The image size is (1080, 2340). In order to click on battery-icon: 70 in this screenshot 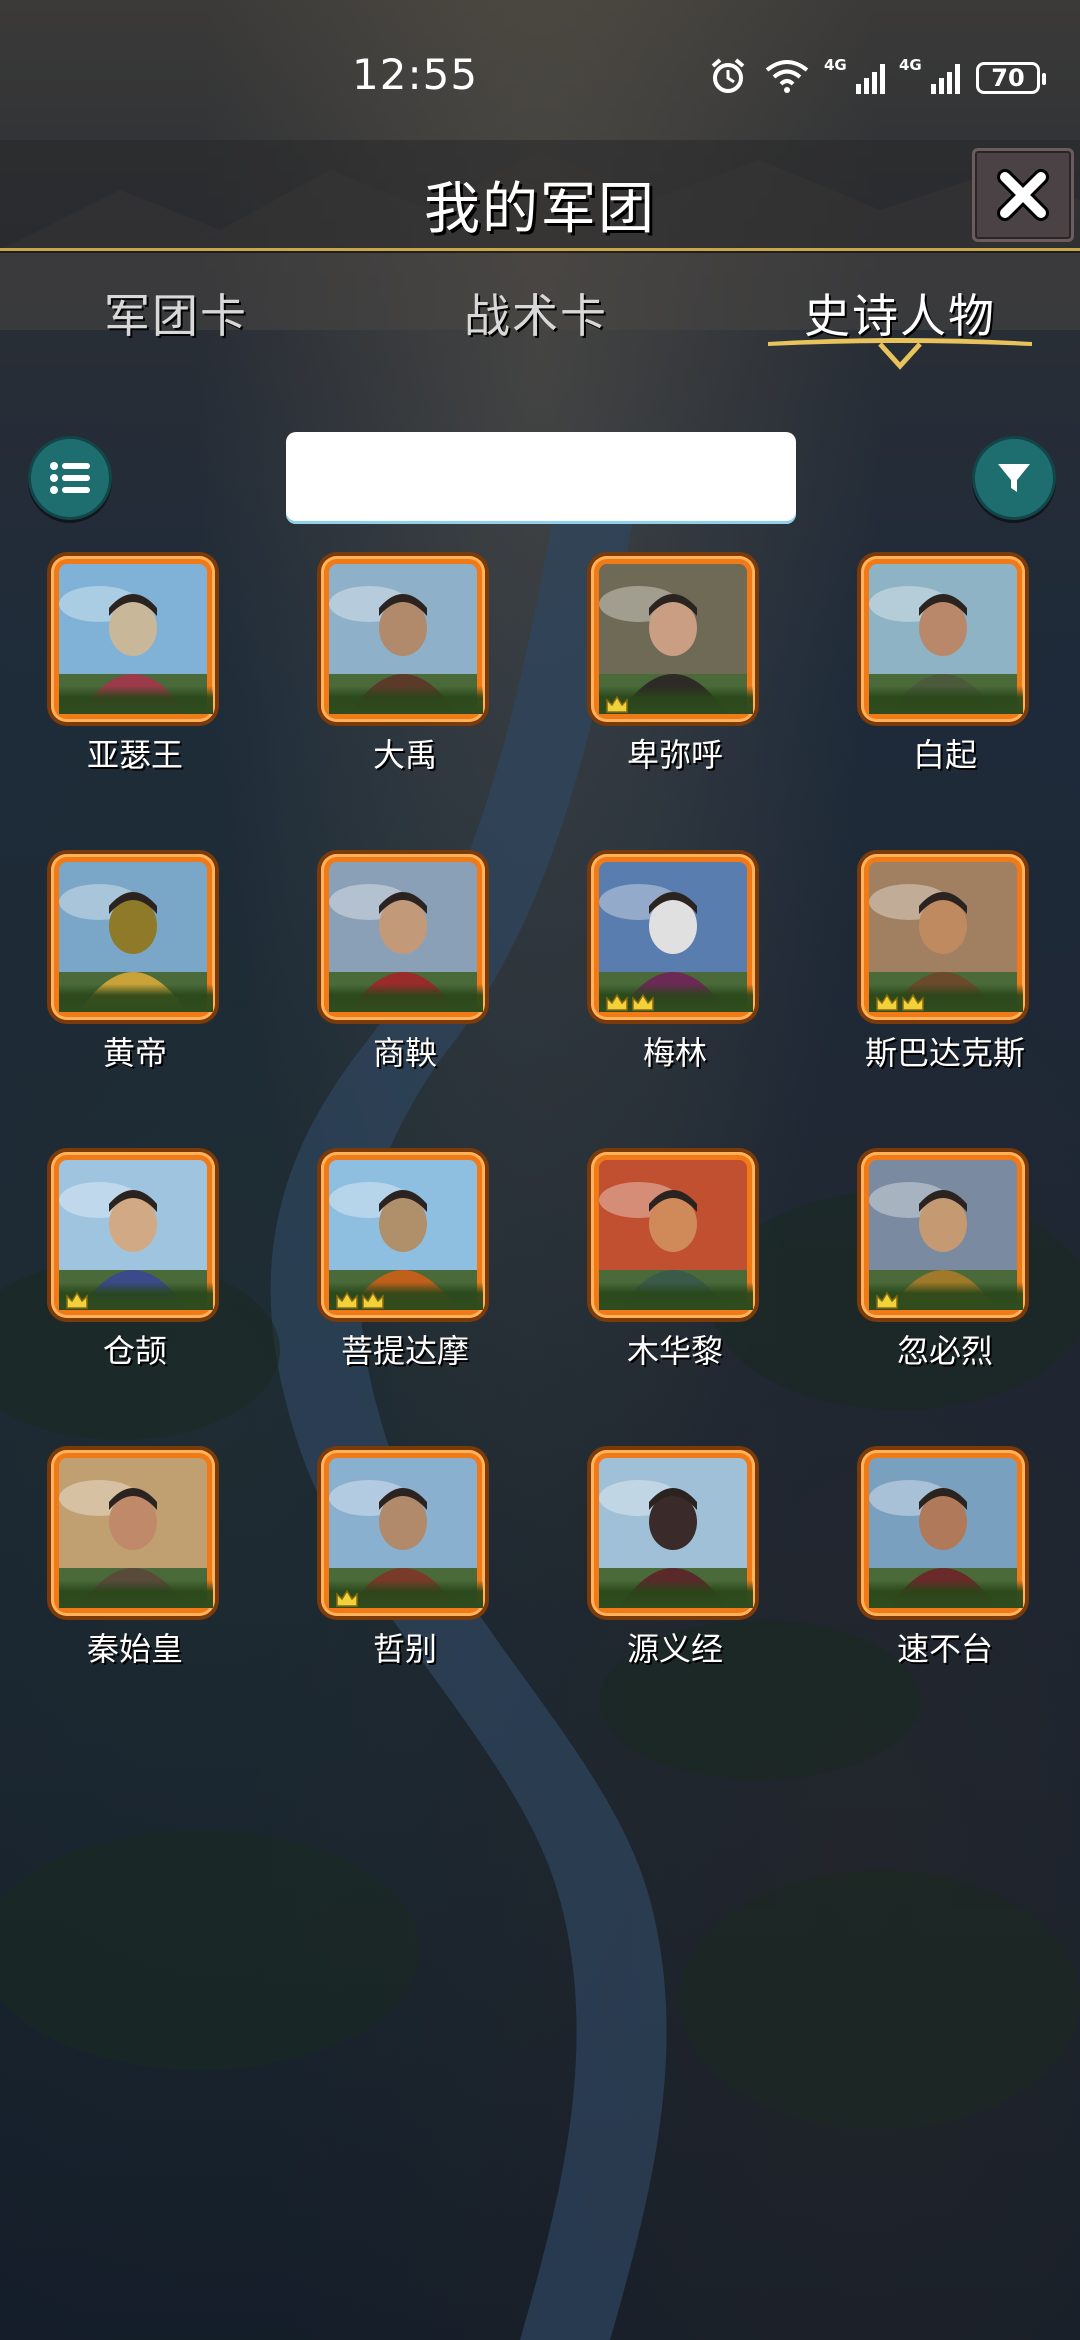, I will do `click(1011, 78)`.